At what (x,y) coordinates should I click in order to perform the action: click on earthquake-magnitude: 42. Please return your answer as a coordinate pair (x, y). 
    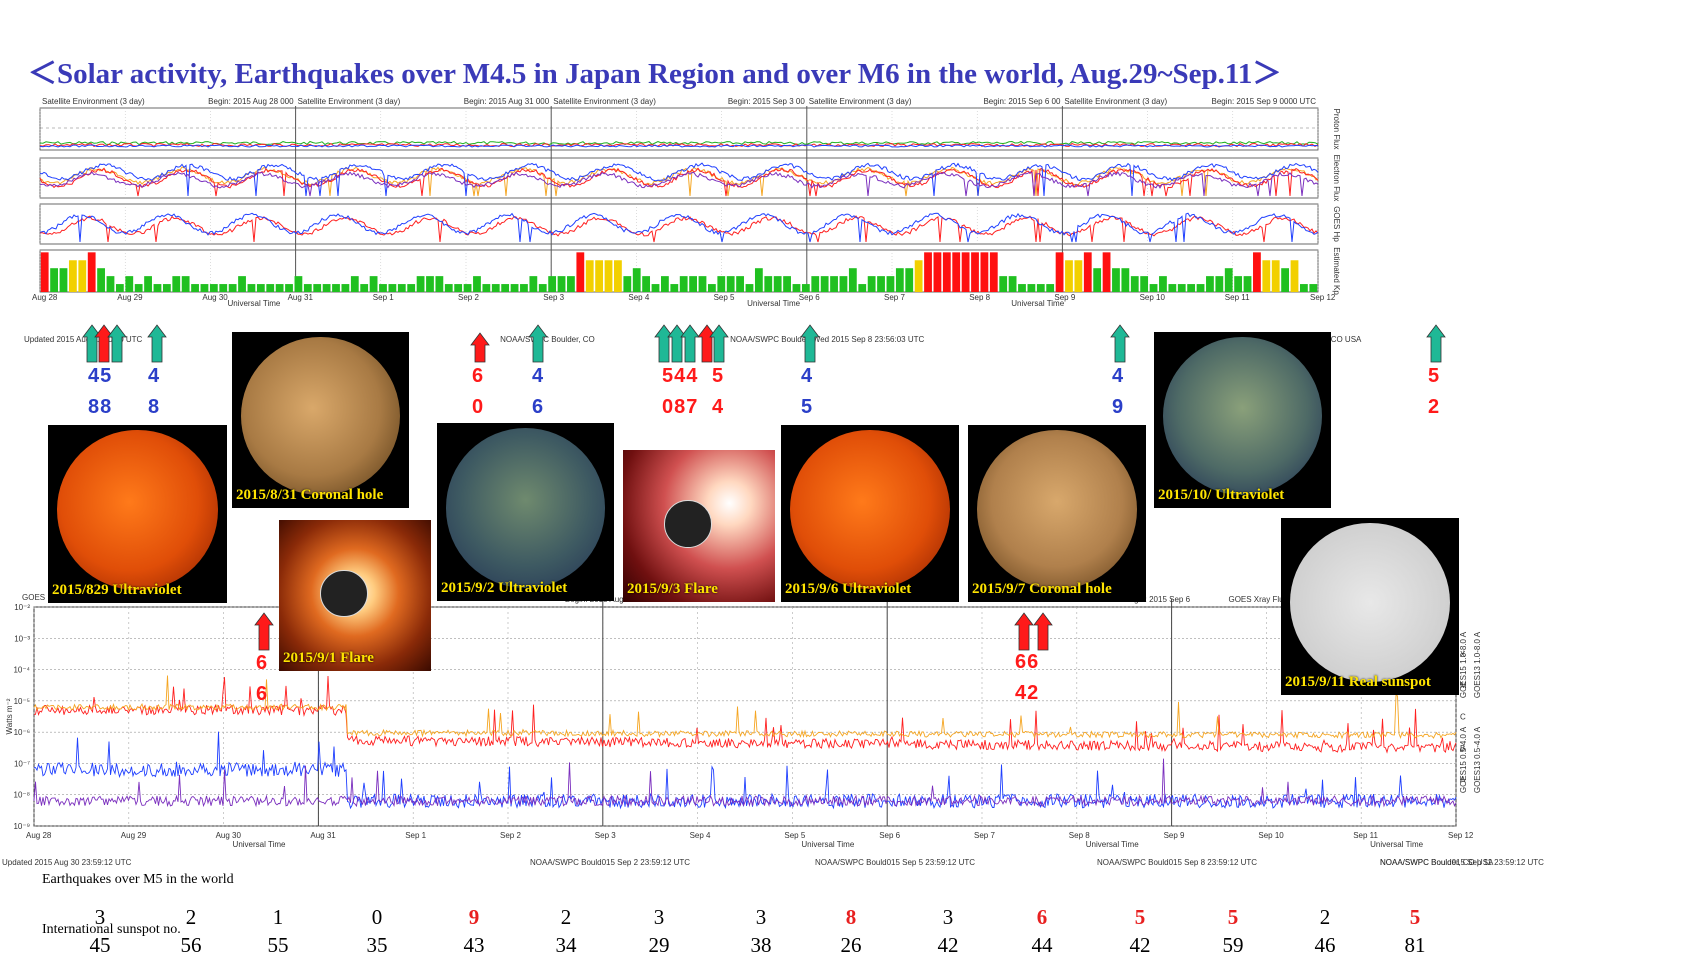
    Looking at the image, I should click on (1027, 693).